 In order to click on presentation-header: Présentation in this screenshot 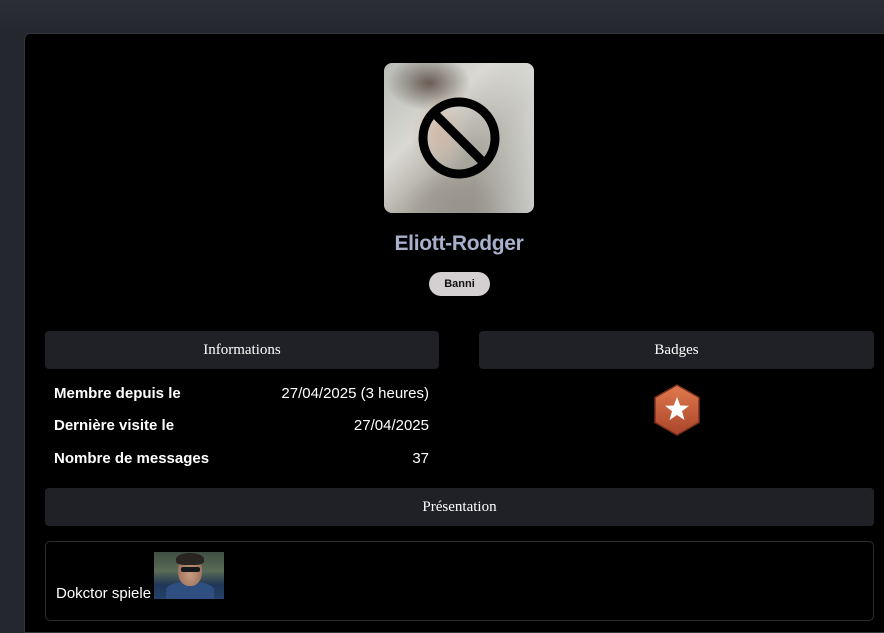, I will do `click(459, 507)`.